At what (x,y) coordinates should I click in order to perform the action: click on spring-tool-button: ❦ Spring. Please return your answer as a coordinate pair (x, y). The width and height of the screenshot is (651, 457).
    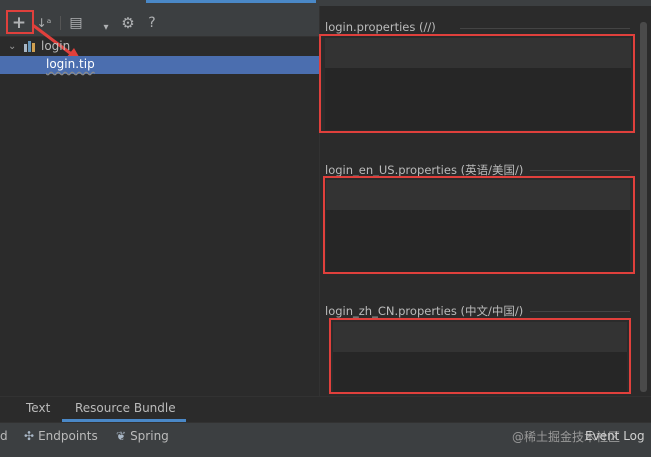
    Looking at the image, I should click on (142, 436).